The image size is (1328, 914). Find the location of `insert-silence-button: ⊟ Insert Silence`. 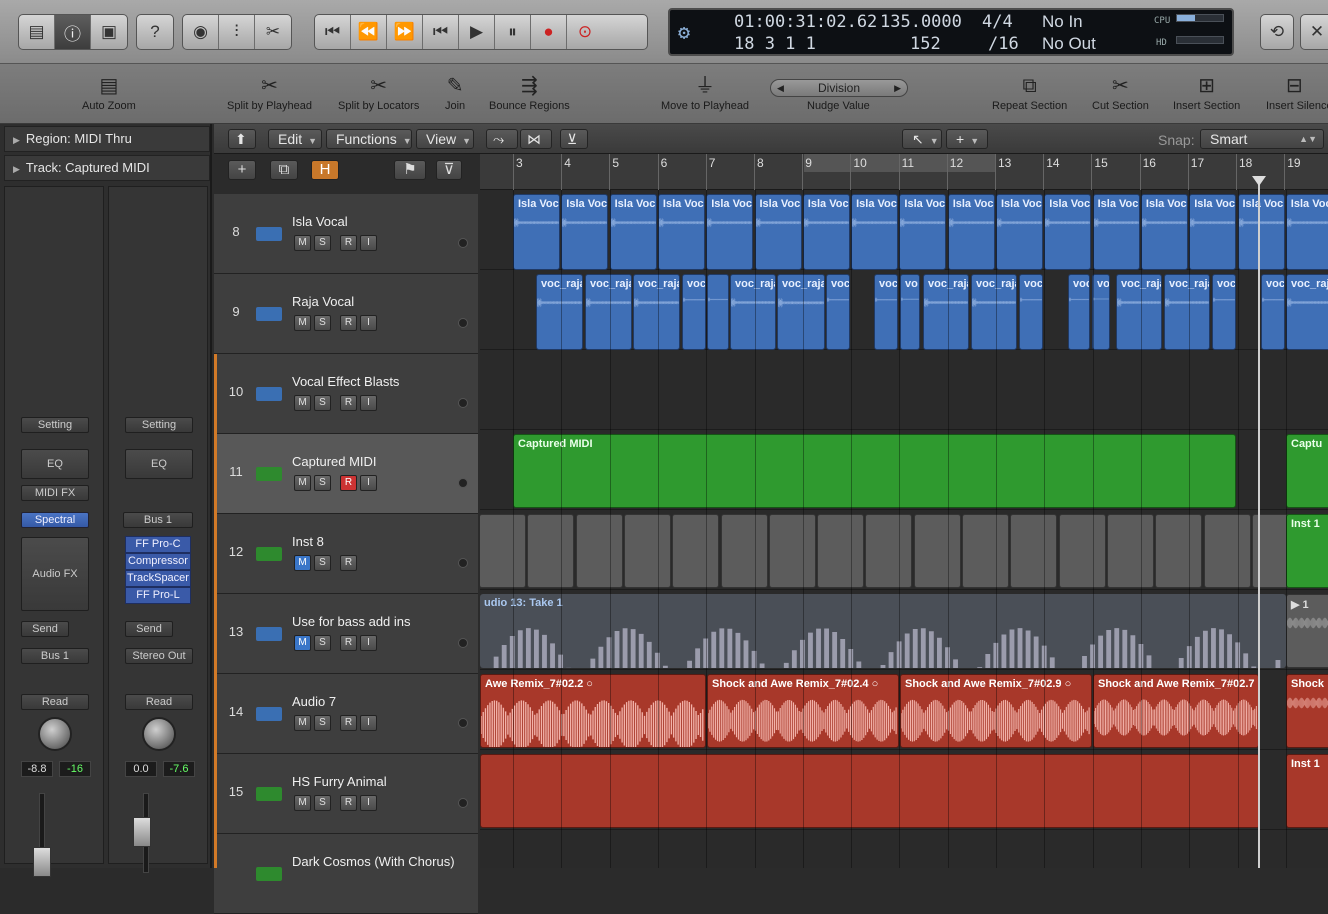

insert-silence-button: ⊟ Insert Silence is located at coordinates (1297, 92).